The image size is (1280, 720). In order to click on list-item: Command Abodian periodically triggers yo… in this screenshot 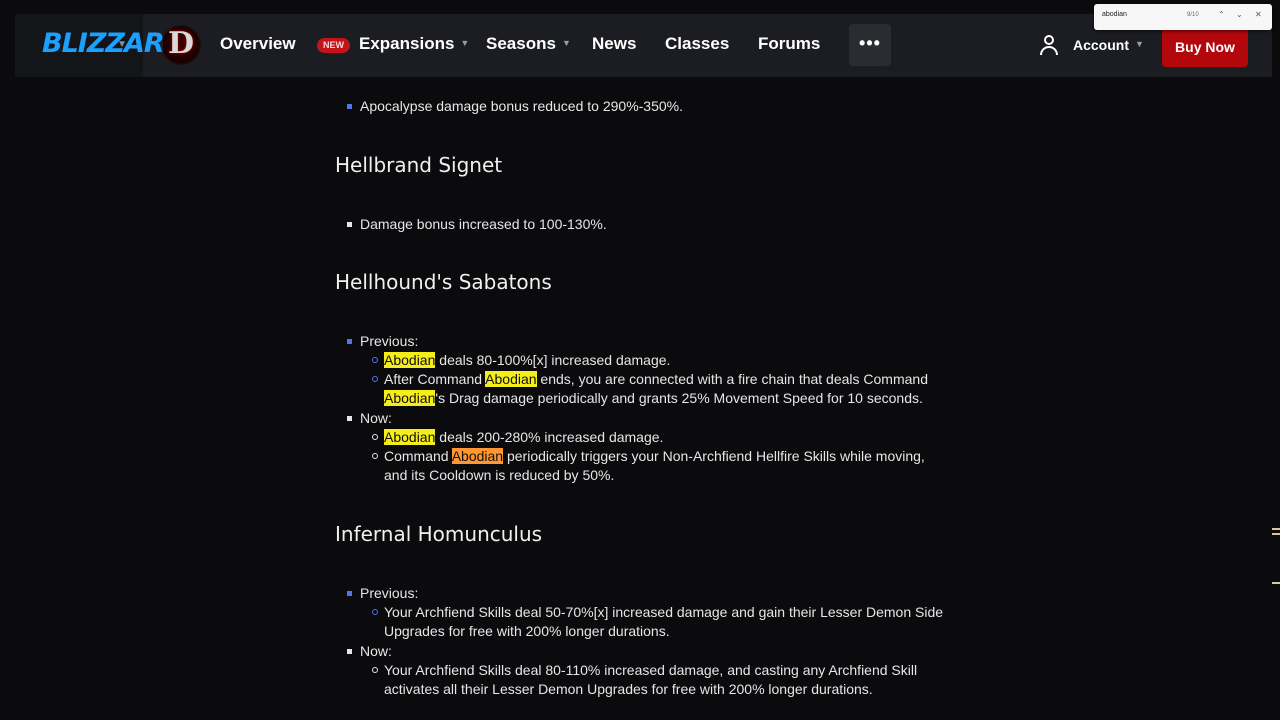, I will do `click(654, 456)`.